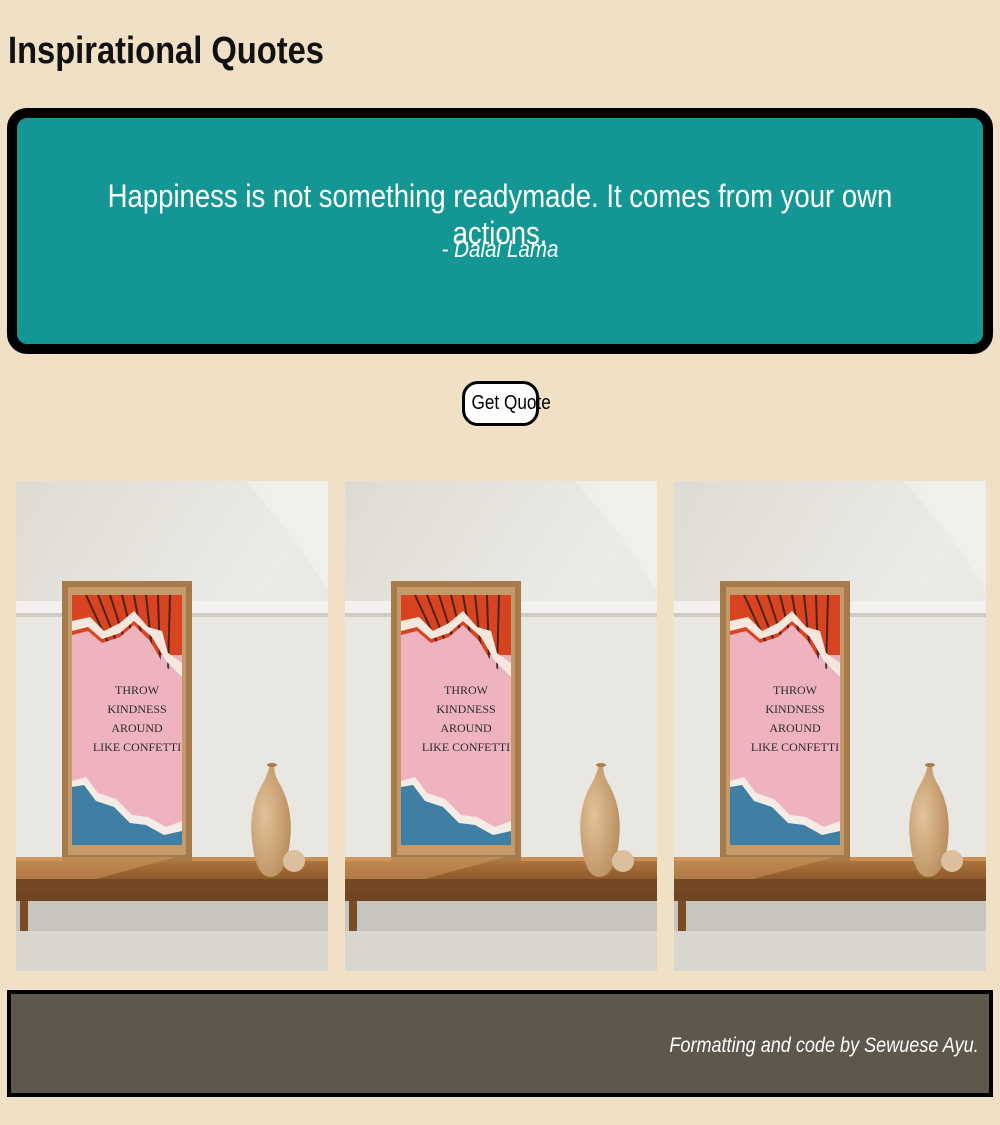 This screenshot has height=1125, width=1000. I want to click on get-quote-button: Get Quote, so click(506, 403).